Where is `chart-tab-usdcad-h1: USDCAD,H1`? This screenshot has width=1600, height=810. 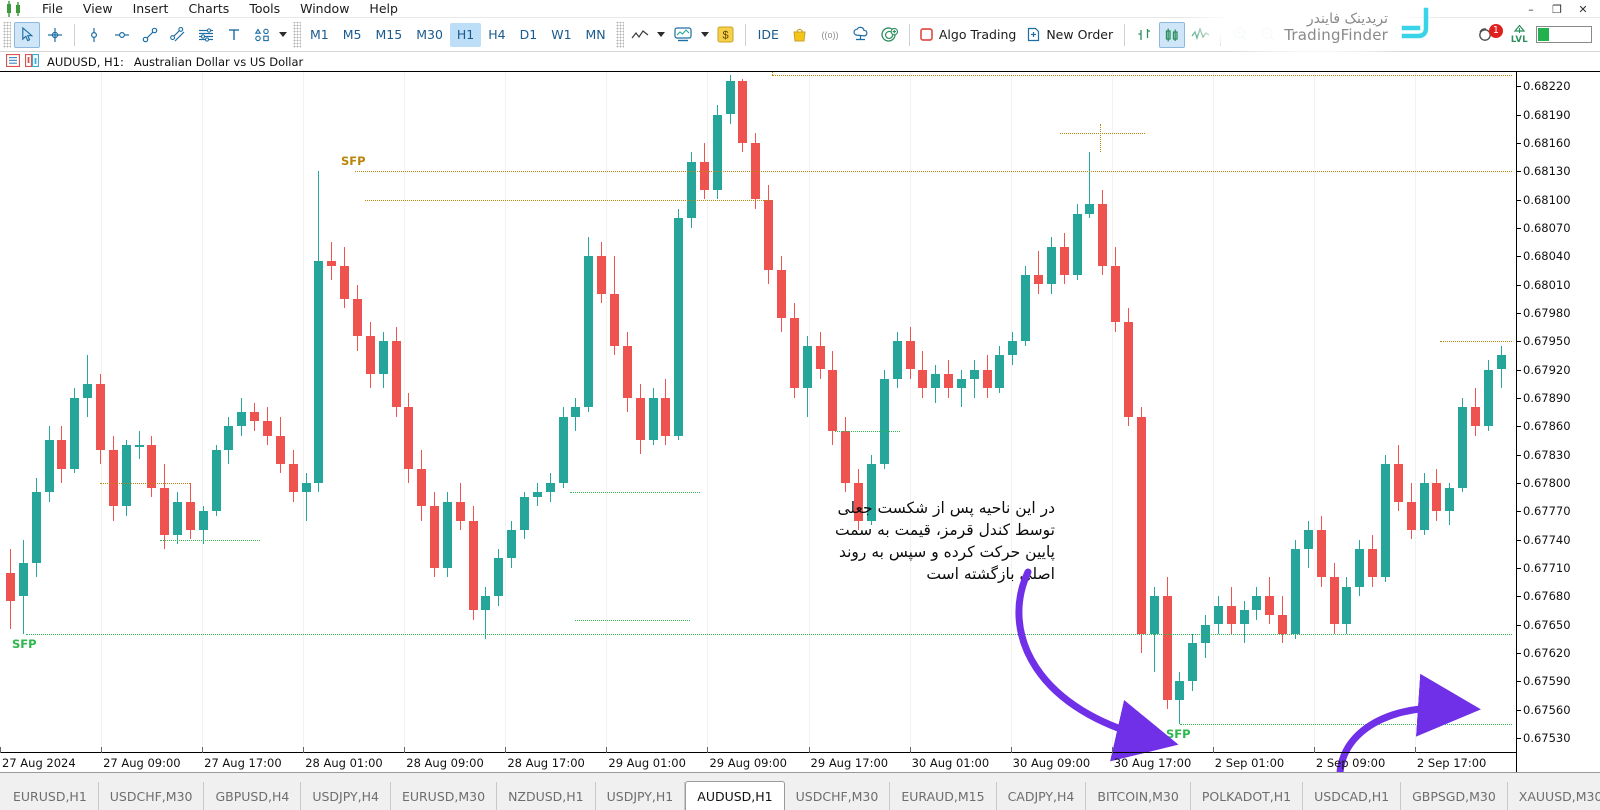 chart-tab-usdcad-h1: USDCAD,H1 is located at coordinates (1352, 796).